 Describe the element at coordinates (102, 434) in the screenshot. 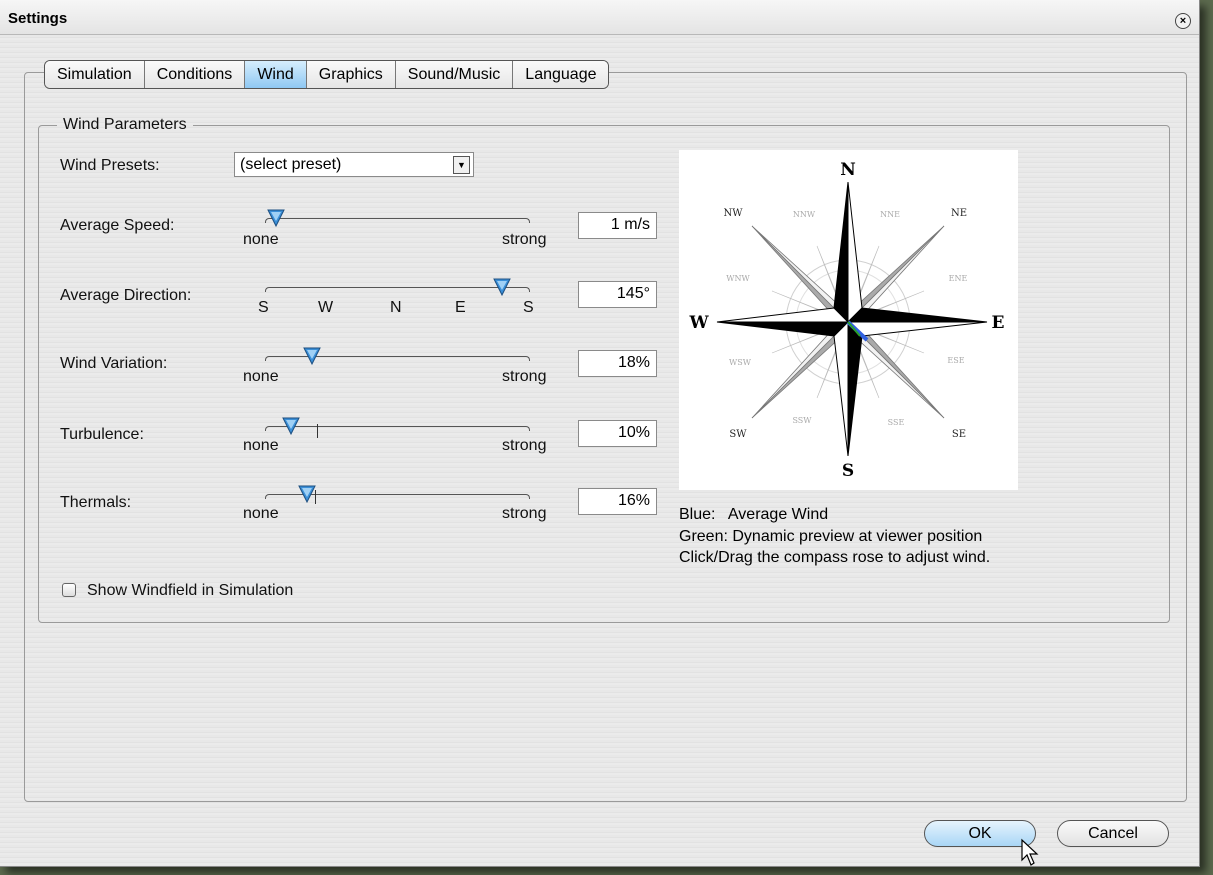

I see `turbulence-label: Turbulence:` at that location.